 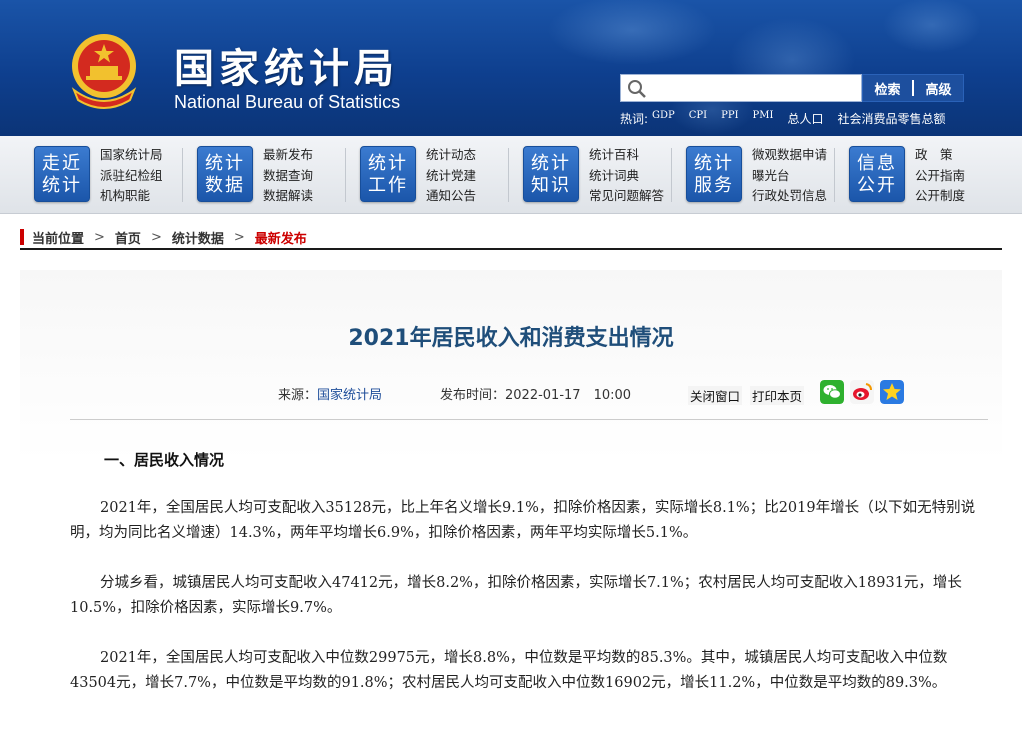 What do you see at coordinates (891, 118) in the screenshot?
I see `hotword-retail-sales: 社会消费品零售总额` at bounding box center [891, 118].